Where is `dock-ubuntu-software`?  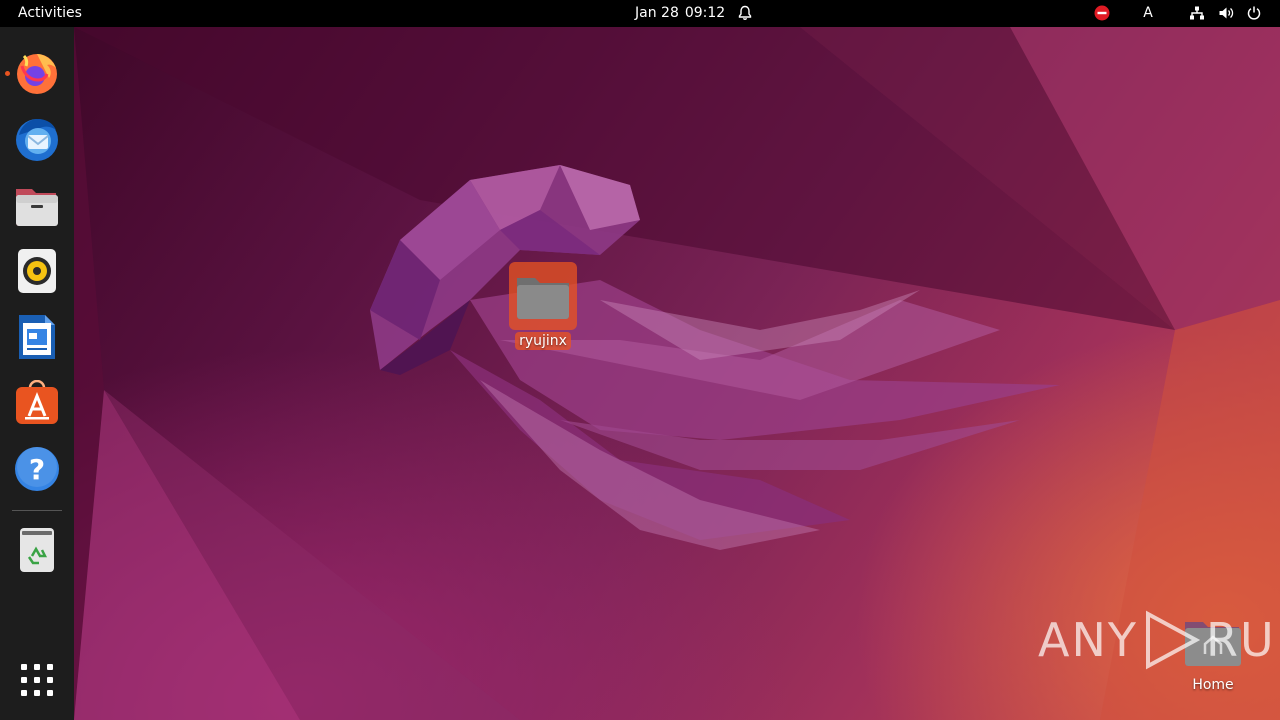
dock-ubuntu-software is located at coordinates (37, 403).